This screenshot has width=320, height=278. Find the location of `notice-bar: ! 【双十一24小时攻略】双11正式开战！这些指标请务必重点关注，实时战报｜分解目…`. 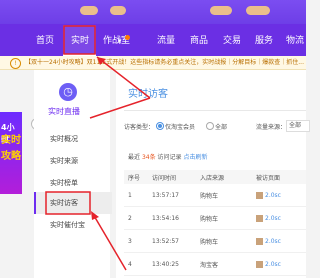

notice-bar: ! 【双十一24小时攻略】双11正式开战！这些指标请务必重点关注，实时战报｜分解目… is located at coordinates (153, 63).